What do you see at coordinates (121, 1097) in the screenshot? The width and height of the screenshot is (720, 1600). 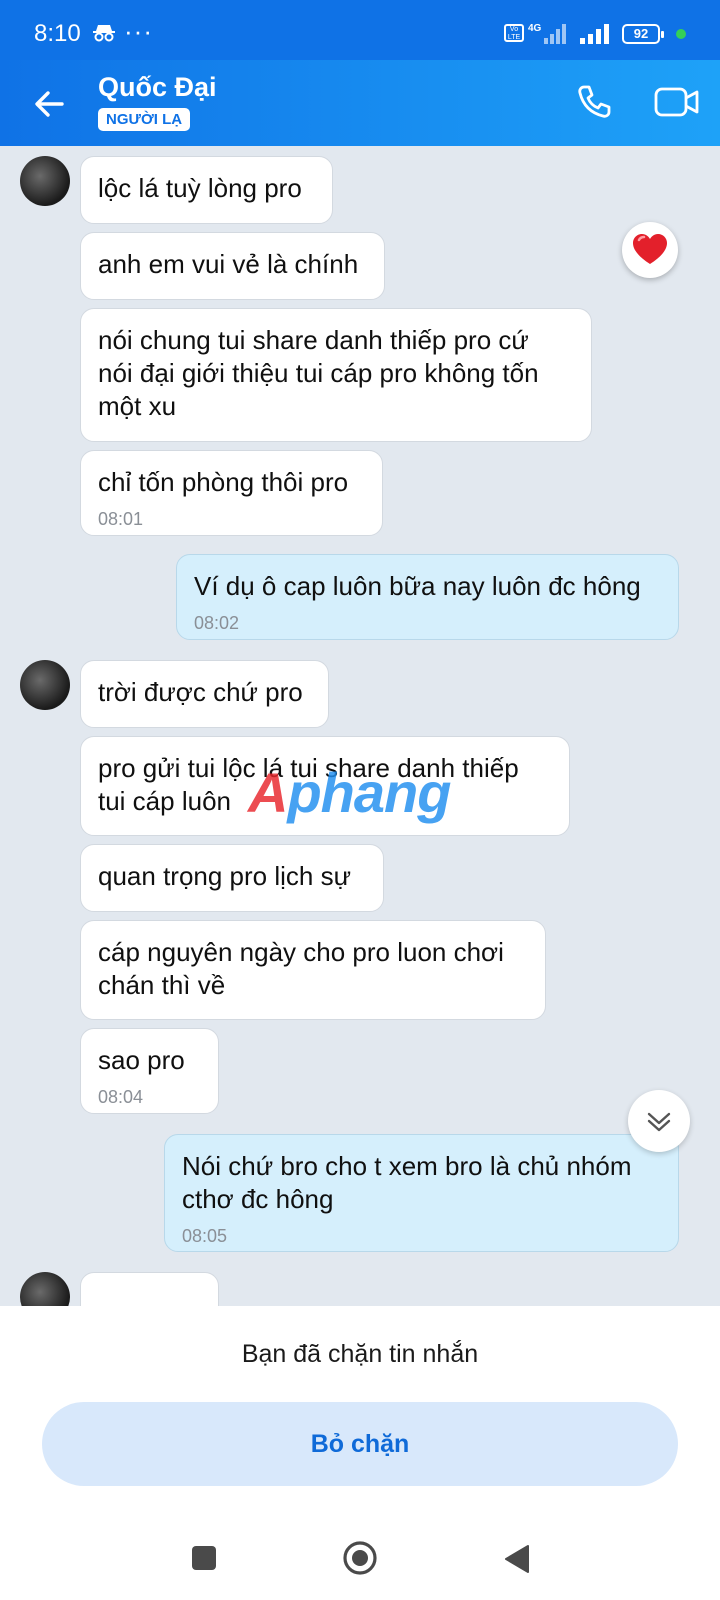 I see `message-time: 08:04` at bounding box center [121, 1097].